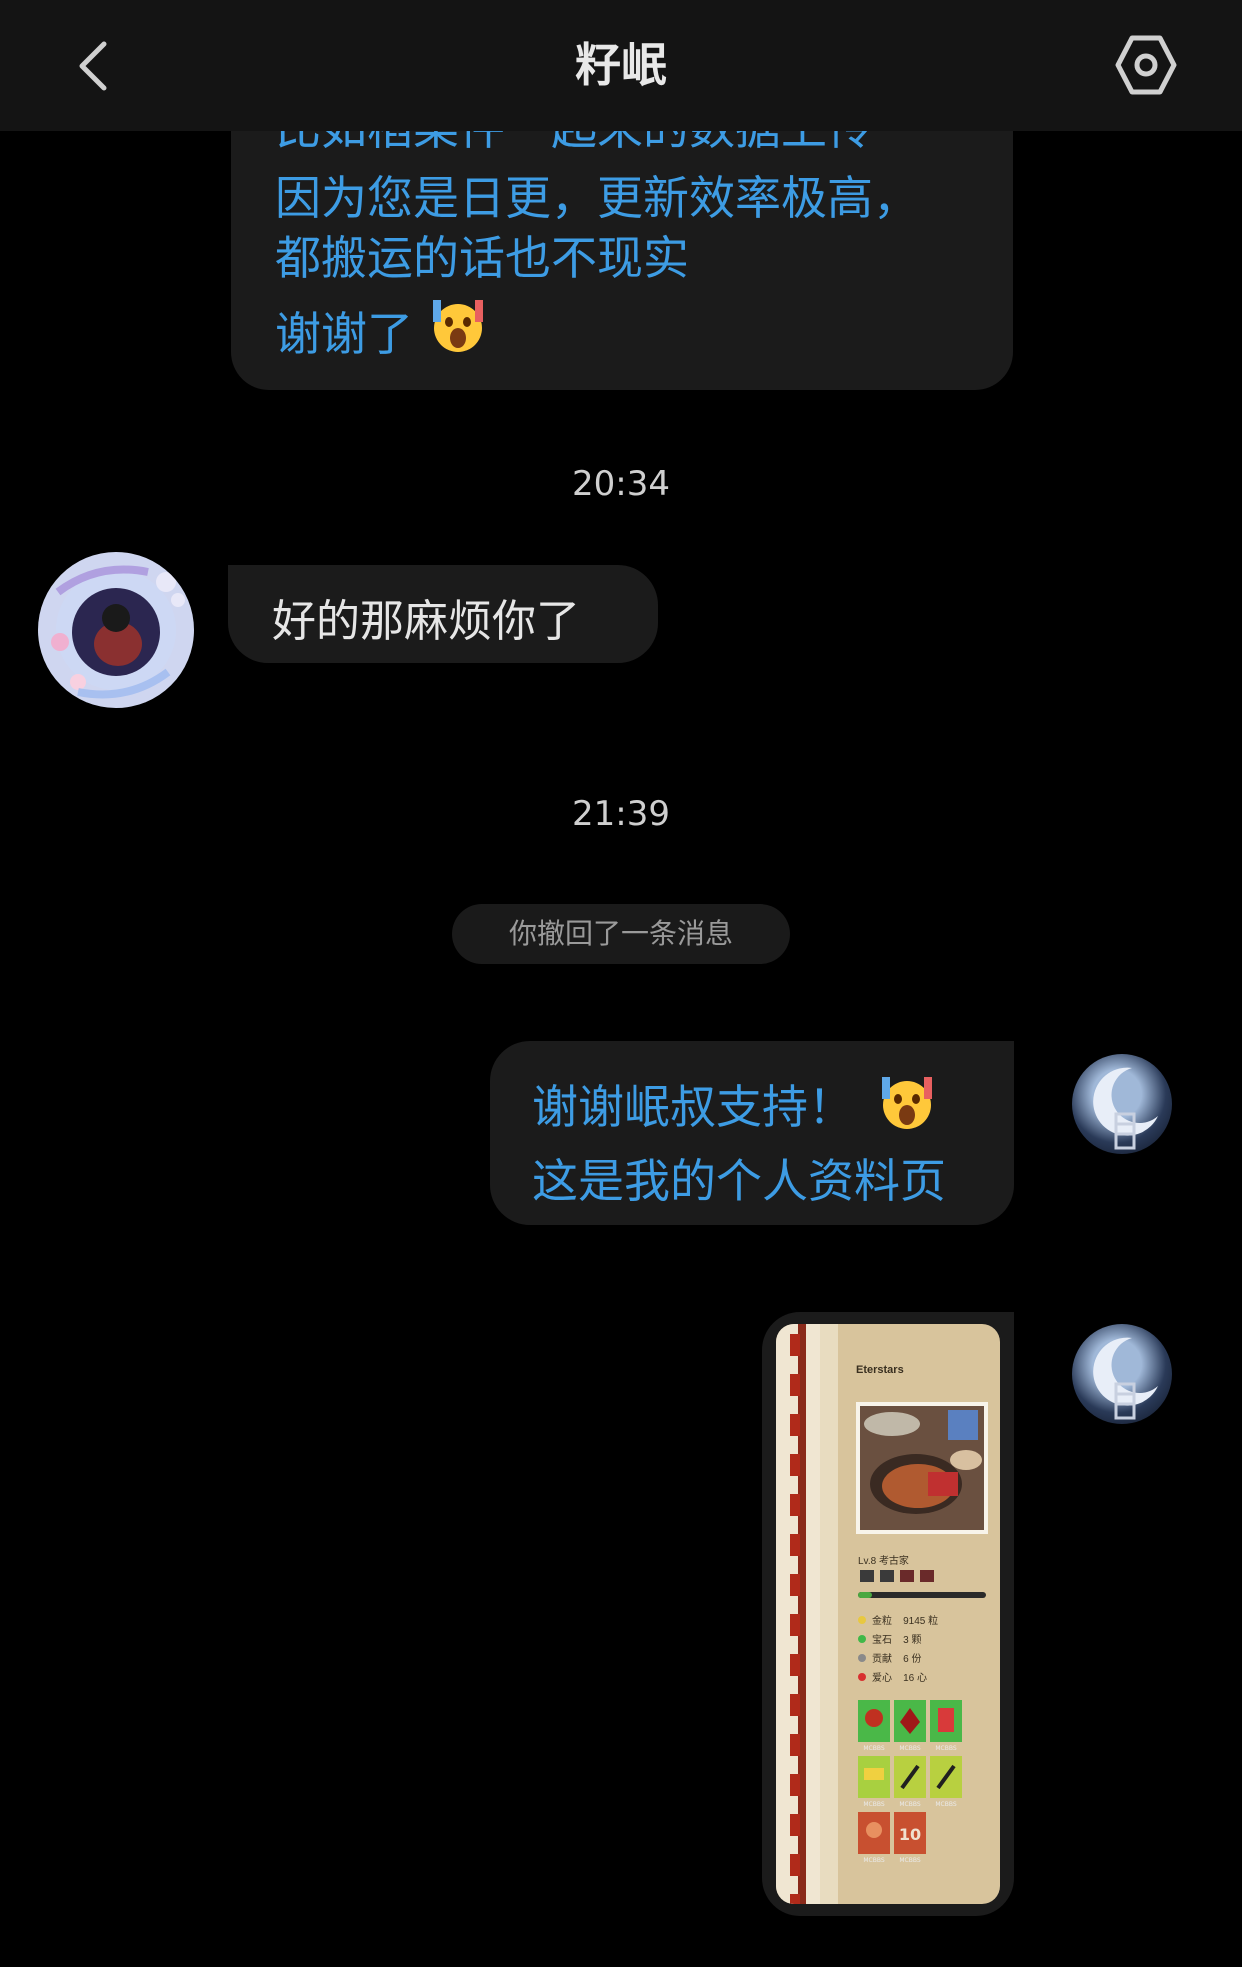 This screenshot has height=1967, width=1242. Describe the element at coordinates (862, 1658) in the screenshot. I see `contribution-icon` at that location.